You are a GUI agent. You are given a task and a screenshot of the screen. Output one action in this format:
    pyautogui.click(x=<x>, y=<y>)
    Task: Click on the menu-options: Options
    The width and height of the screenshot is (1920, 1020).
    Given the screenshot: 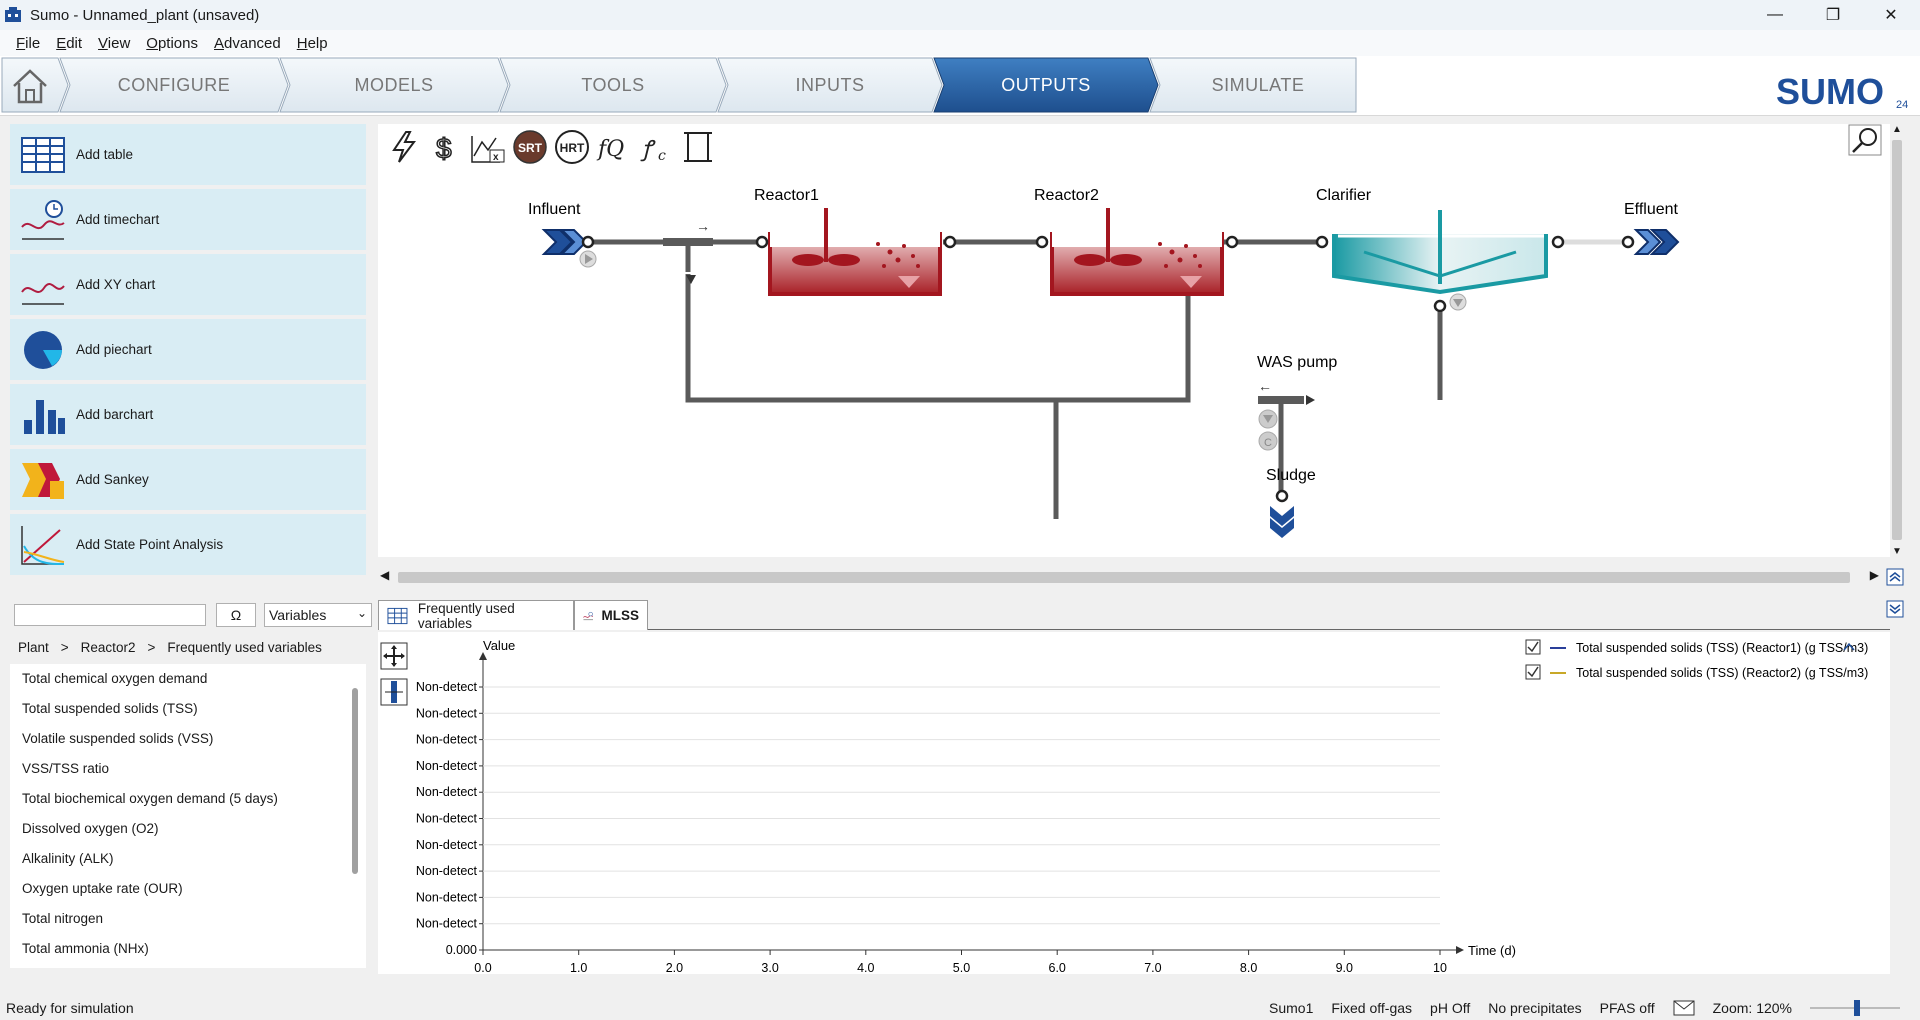 What is the action you would take?
    pyautogui.click(x=172, y=43)
    